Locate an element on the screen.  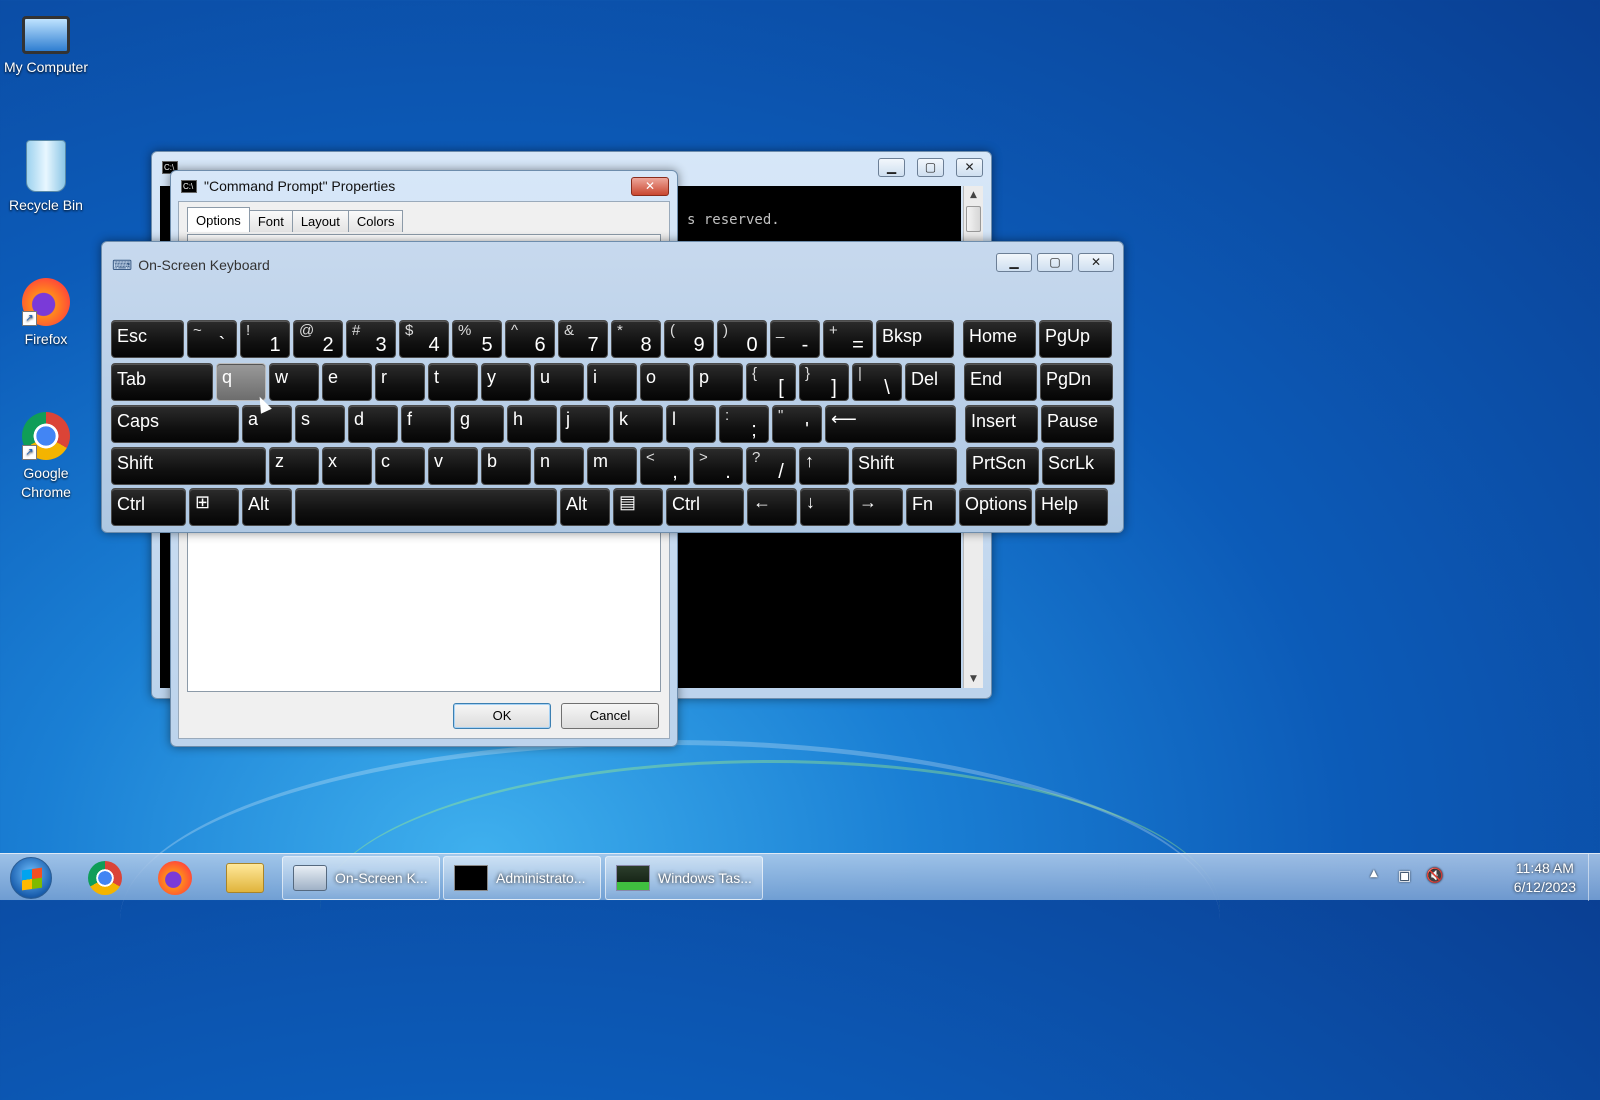
key-caps: Caps is located at coordinates (175, 424).